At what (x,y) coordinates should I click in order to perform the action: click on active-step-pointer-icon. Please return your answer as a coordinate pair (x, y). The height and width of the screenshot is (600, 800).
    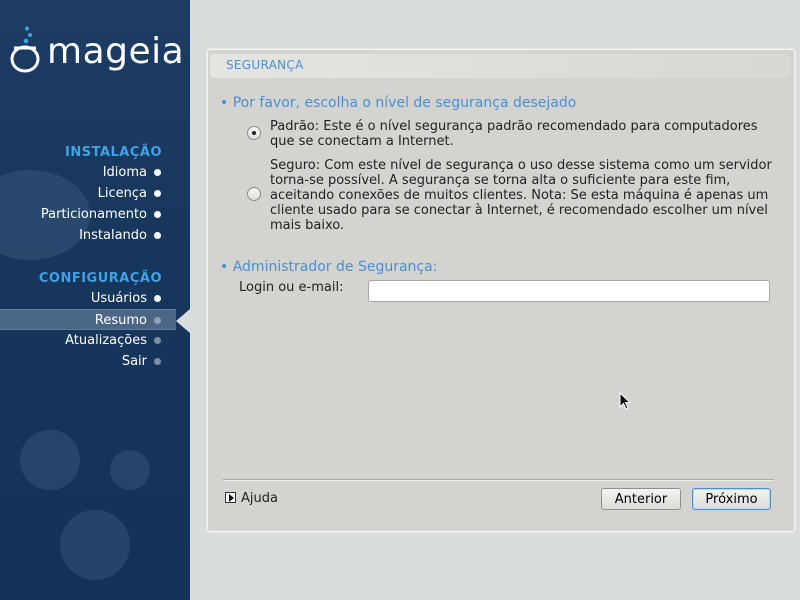
    Looking at the image, I should click on (183, 321).